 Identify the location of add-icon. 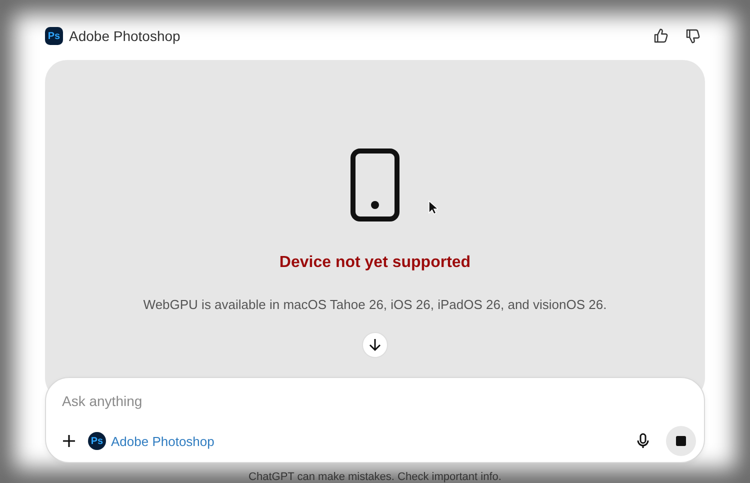
(69, 441).